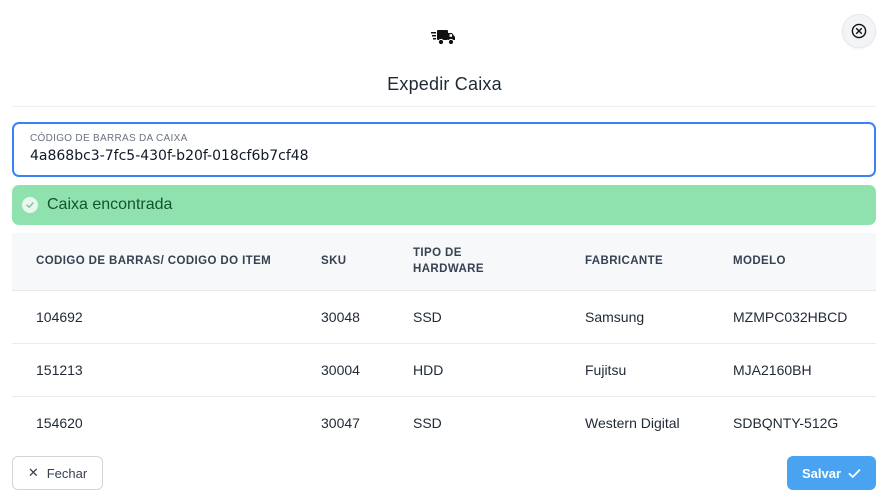 Image resolution: width=889 pixels, height=501 pixels. Describe the element at coordinates (792, 262) in the screenshot. I see `column-header-model: MODELO` at that location.